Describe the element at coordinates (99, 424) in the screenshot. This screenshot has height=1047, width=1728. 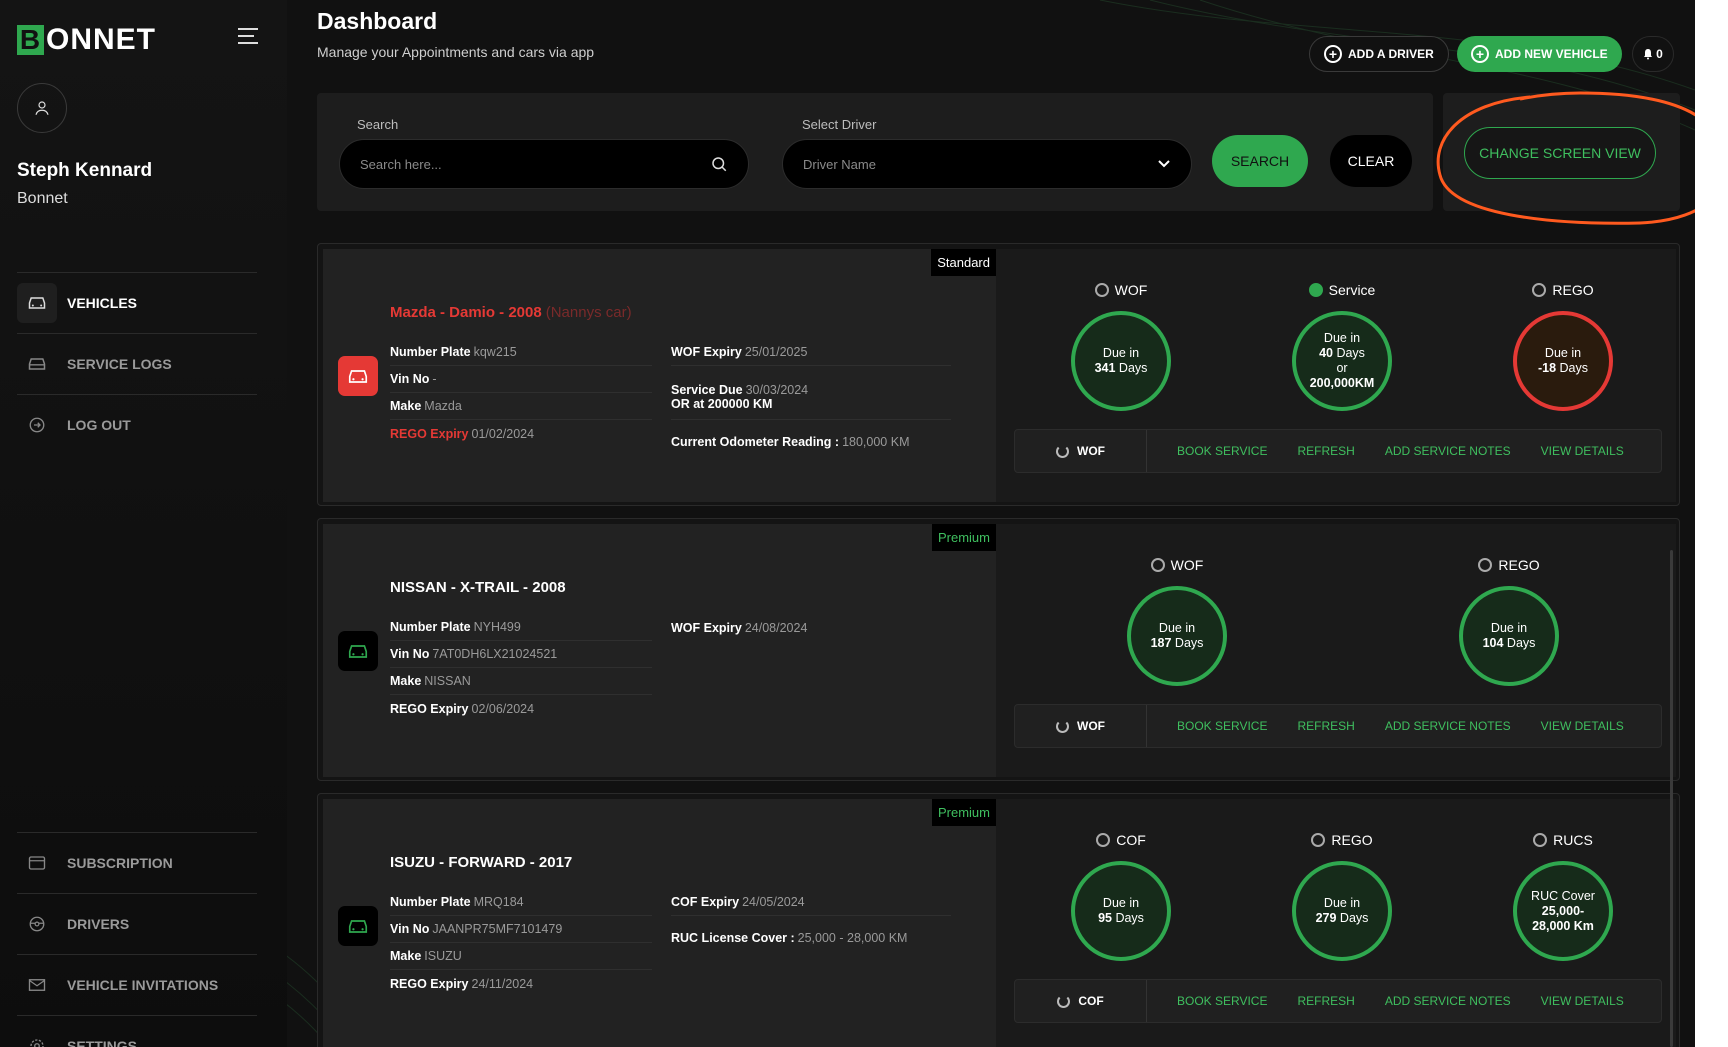
I see `sidebar-item-label: LOG OUT` at that location.